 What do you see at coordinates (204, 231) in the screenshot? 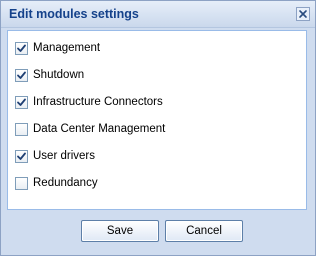
I see `cancel-button: Cancel` at bounding box center [204, 231].